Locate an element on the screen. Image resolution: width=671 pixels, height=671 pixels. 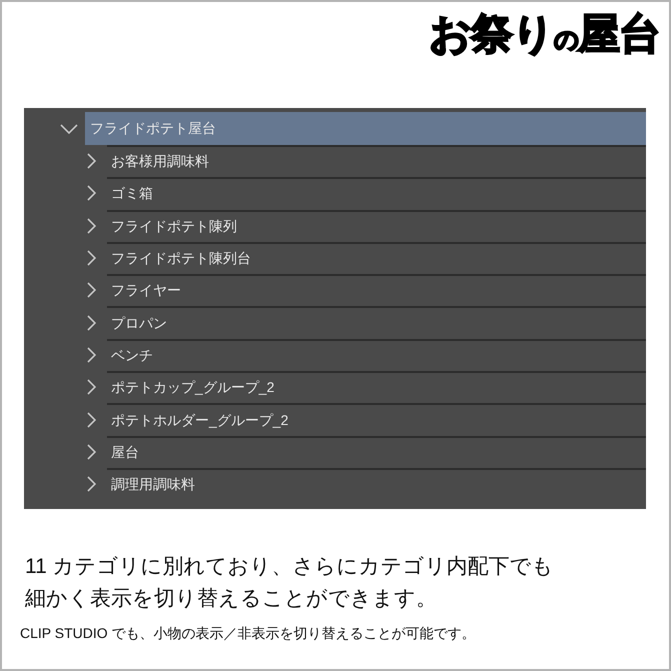
chevron-down-icon is located at coordinates (69, 129).